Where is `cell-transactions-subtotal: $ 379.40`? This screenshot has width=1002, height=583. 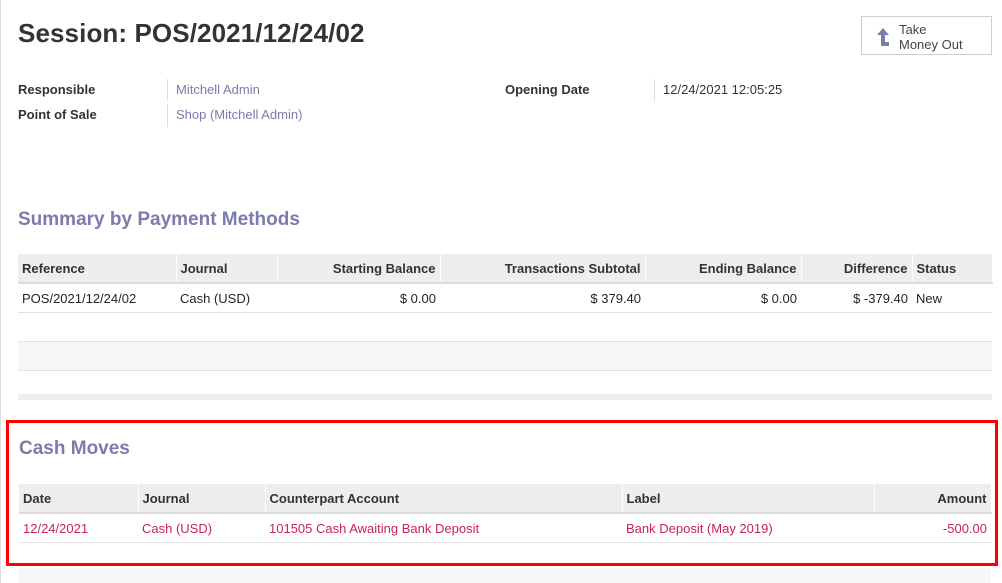 cell-transactions-subtotal: $ 379.40 is located at coordinates (542, 298).